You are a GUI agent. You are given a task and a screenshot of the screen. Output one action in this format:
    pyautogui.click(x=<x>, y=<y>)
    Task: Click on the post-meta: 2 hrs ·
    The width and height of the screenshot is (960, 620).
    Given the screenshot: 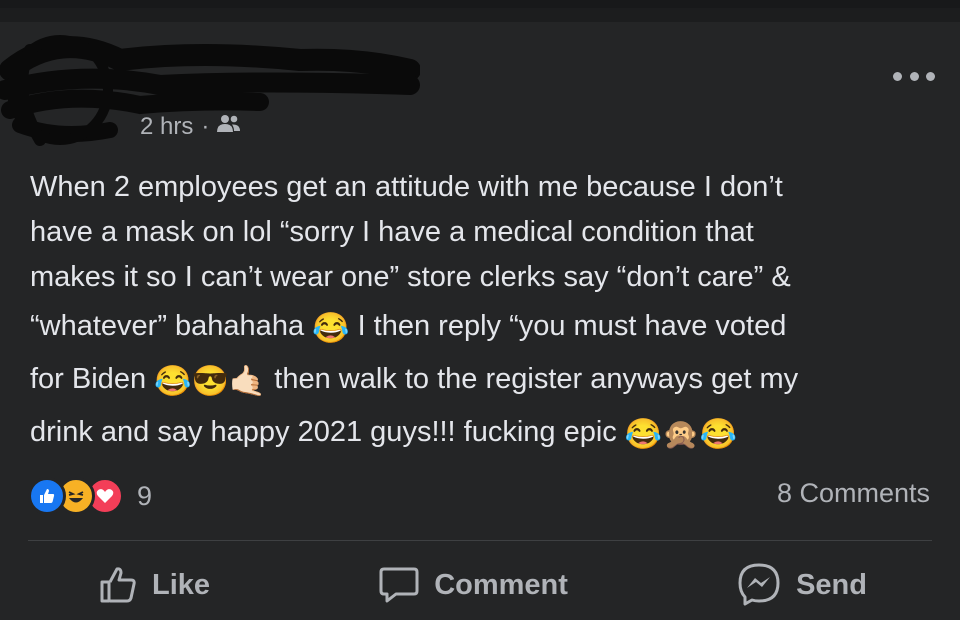 What is the action you would take?
    pyautogui.click(x=190, y=127)
    